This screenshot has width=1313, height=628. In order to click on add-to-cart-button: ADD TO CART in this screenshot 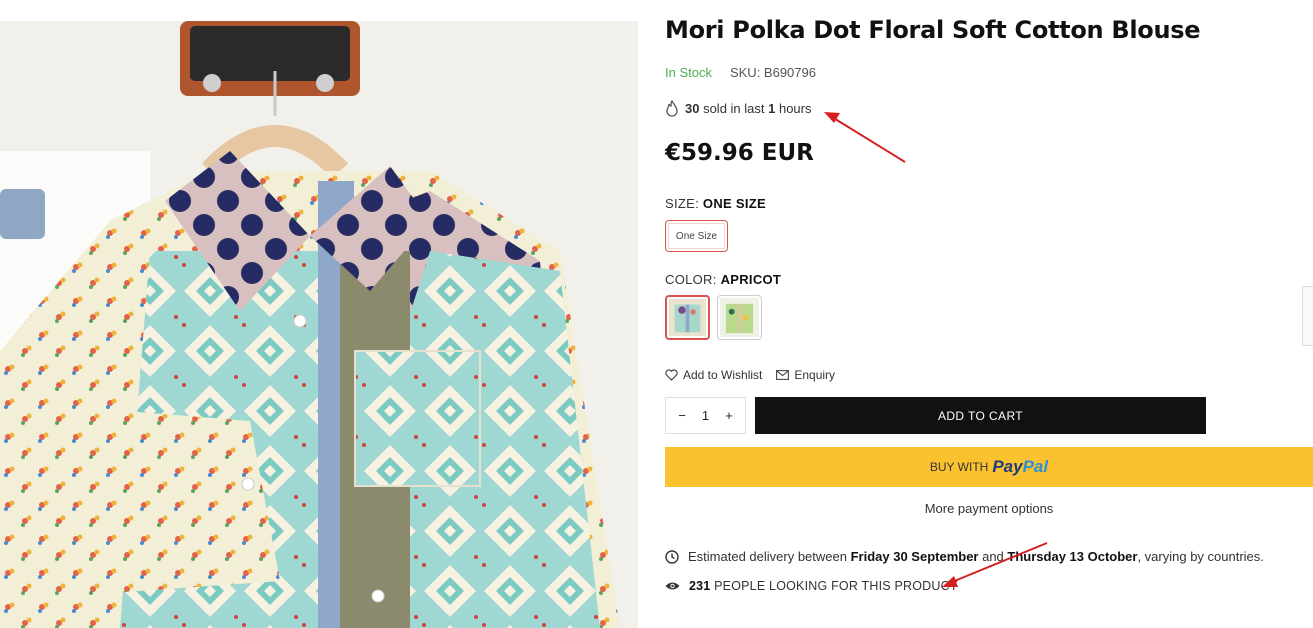, I will do `click(980, 415)`.